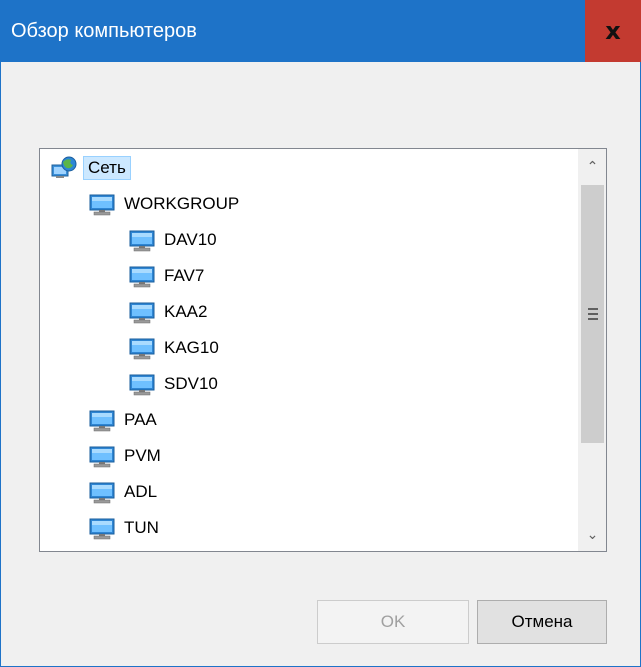  I want to click on scroll-down-button: ⌄, so click(592, 534).